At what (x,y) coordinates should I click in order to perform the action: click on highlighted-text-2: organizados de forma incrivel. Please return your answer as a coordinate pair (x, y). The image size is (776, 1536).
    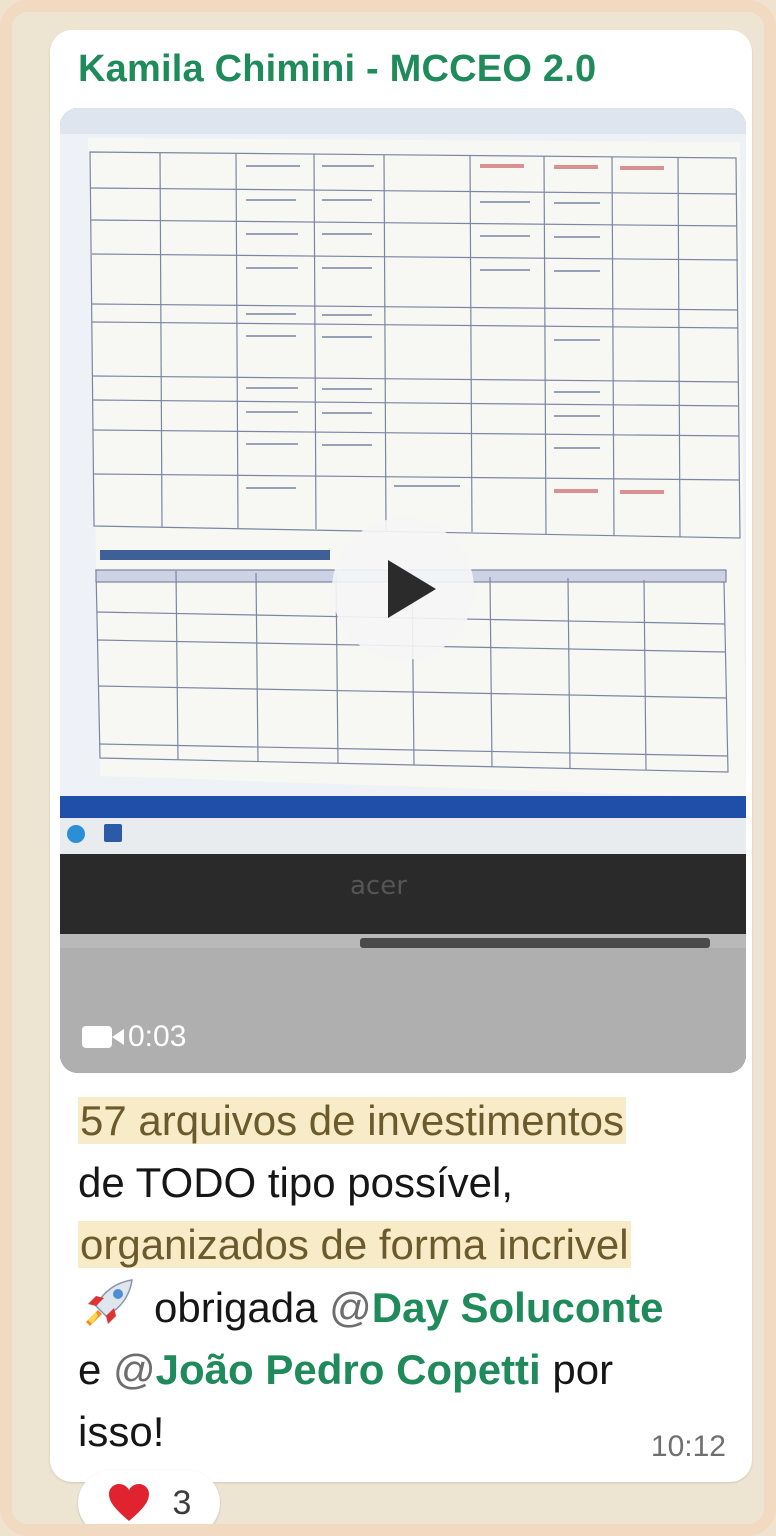
    Looking at the image, I should click on (354, 1244).